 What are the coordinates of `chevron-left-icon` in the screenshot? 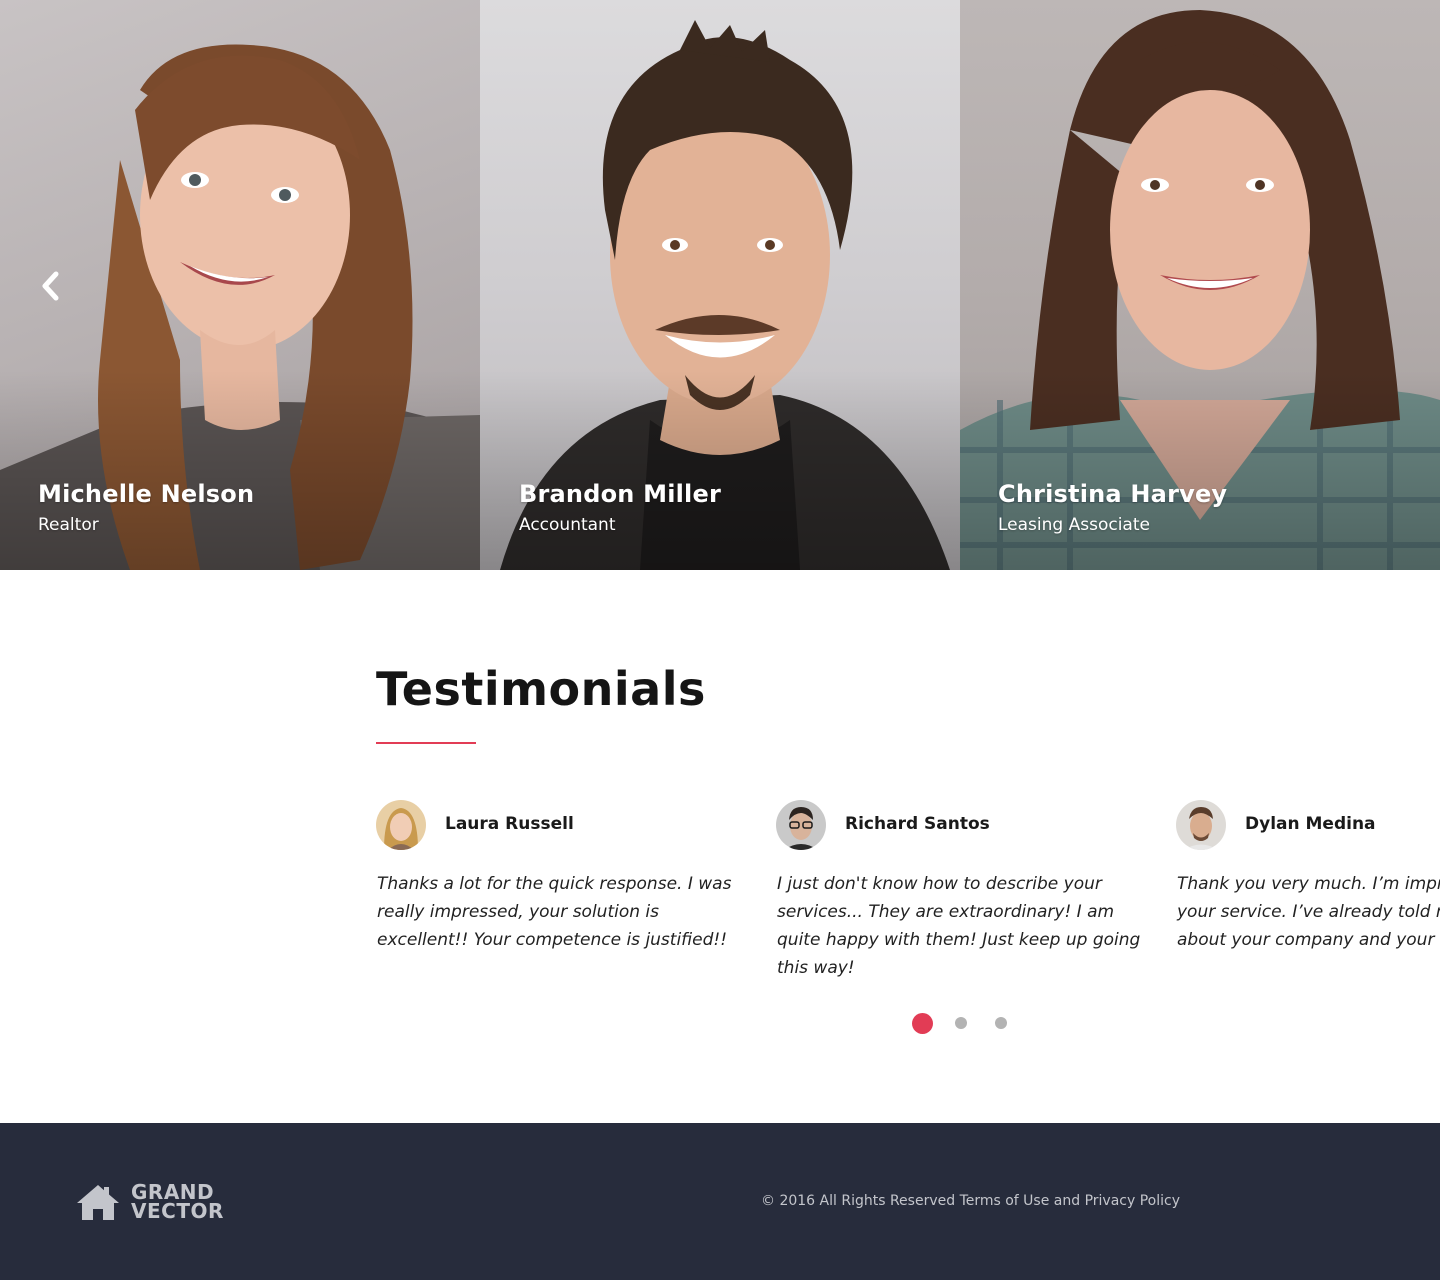 It's located at (50, 286).